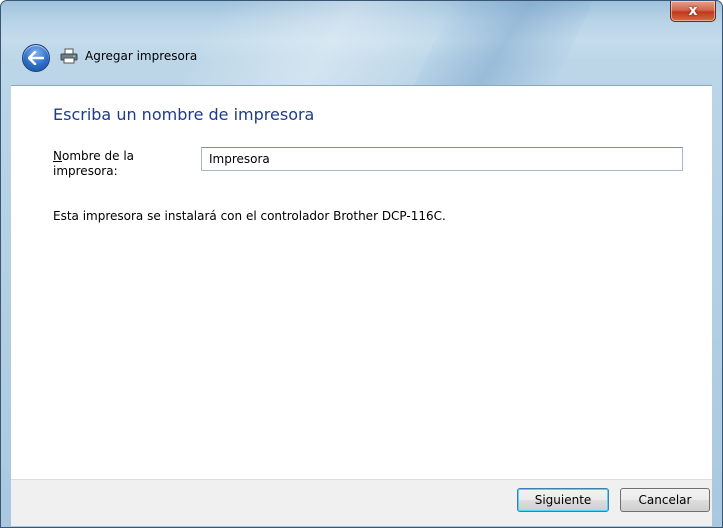 The width and height of the screenshot is (723, 528). Describe the element at coordinates (184, 114) in the screenshot. I see `page-heading: Escriba un nombre de impresora` at that location.